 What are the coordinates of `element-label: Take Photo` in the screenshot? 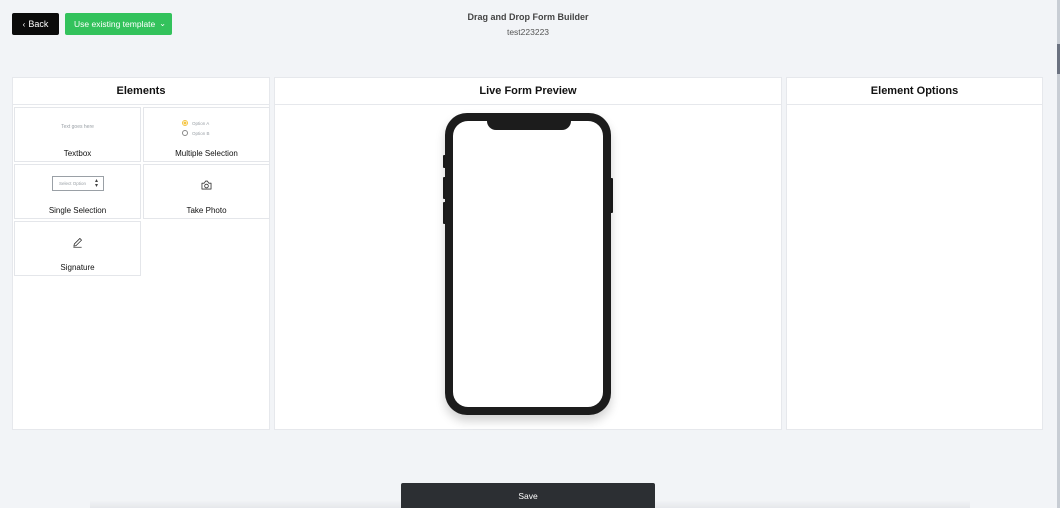 It's located at (206, 210).